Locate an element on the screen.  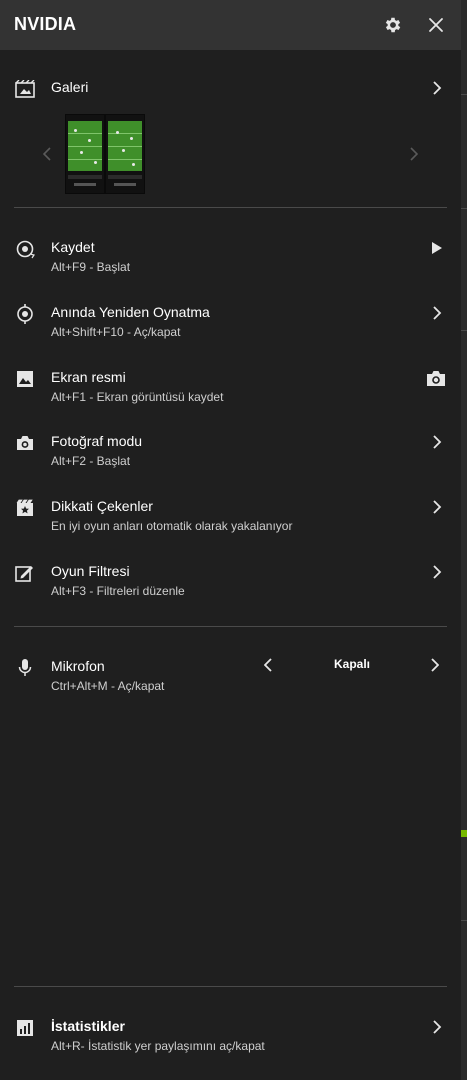
microphone-label: Mikrofon is located at coordinates (78, 666).